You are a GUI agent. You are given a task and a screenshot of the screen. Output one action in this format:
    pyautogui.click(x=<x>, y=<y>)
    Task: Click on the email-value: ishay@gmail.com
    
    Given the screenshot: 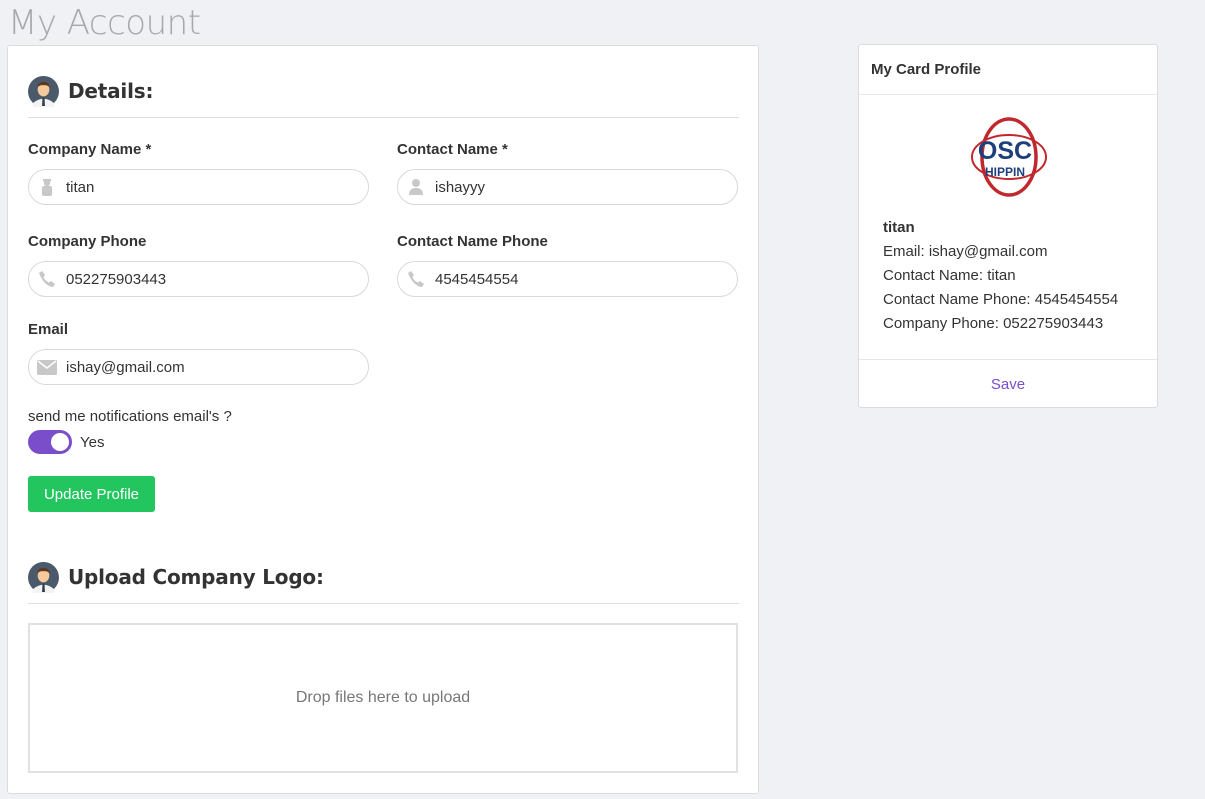 What is the action you would take?
    pyautogui.click(x=125, y=367)
    